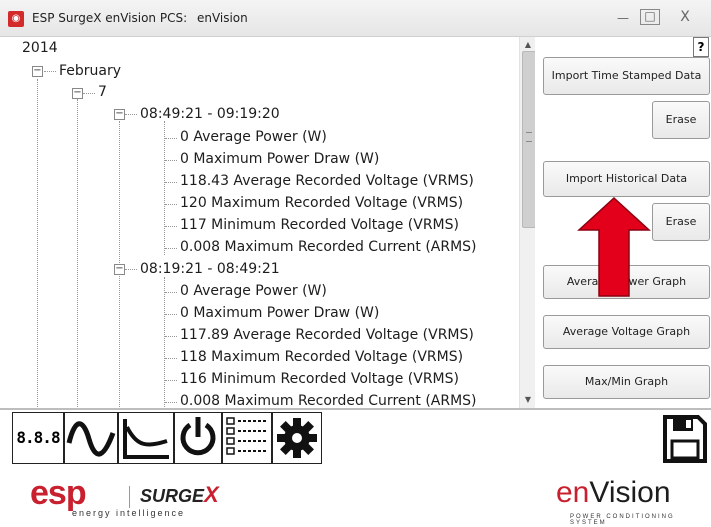  Describe the element at coordinates (129, 497) in the screenshot. I see `logo-divider` at that location.